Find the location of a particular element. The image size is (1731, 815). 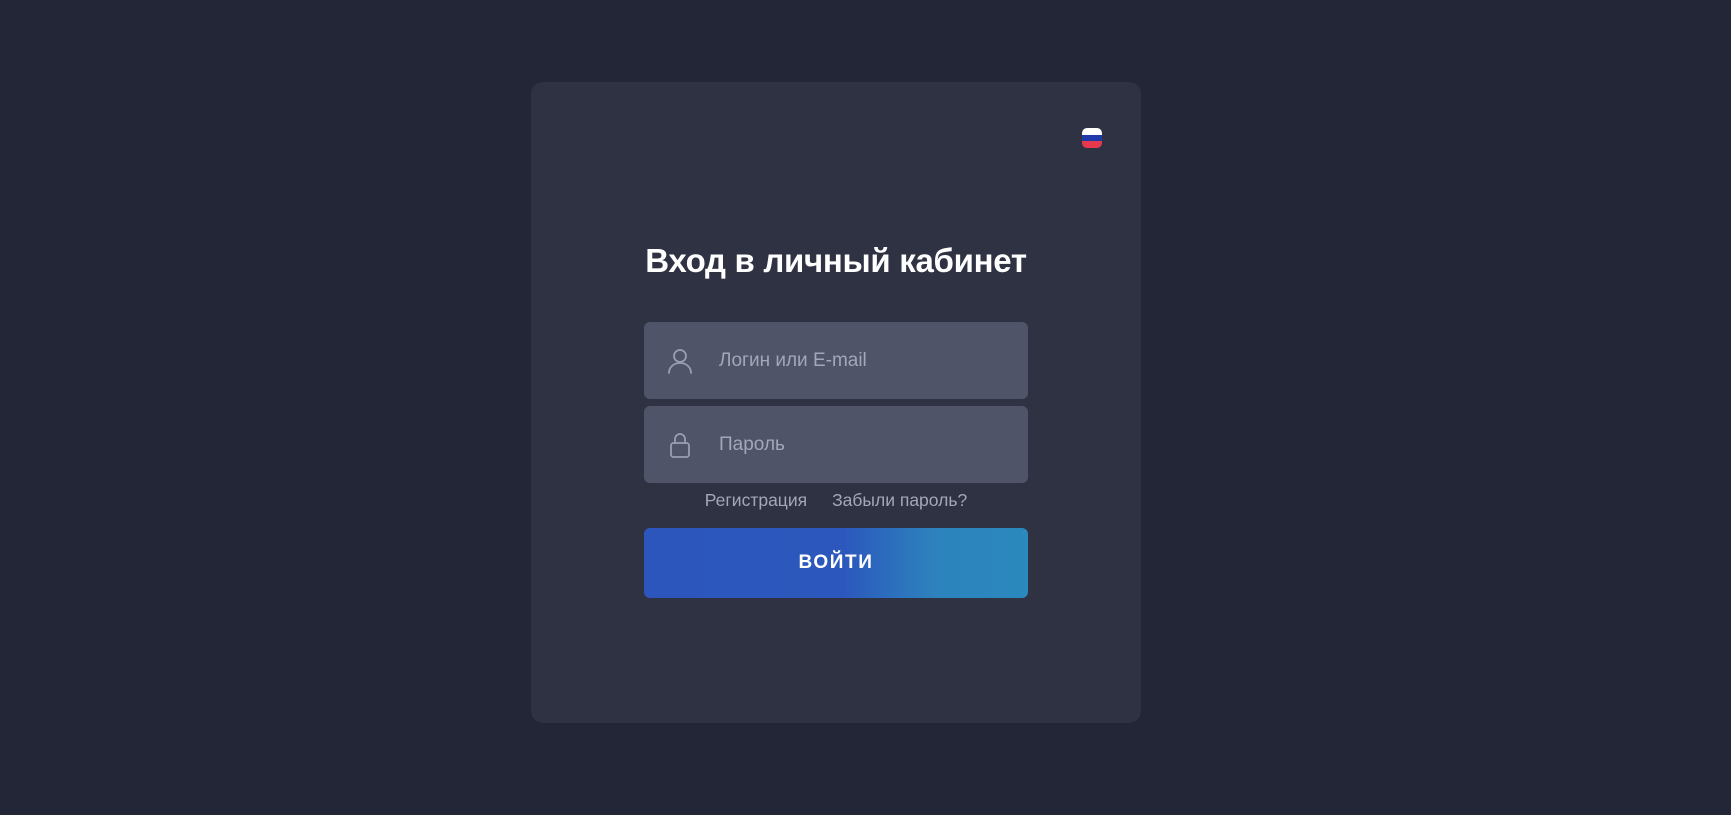

password-field is located at coordinates (836, 444).